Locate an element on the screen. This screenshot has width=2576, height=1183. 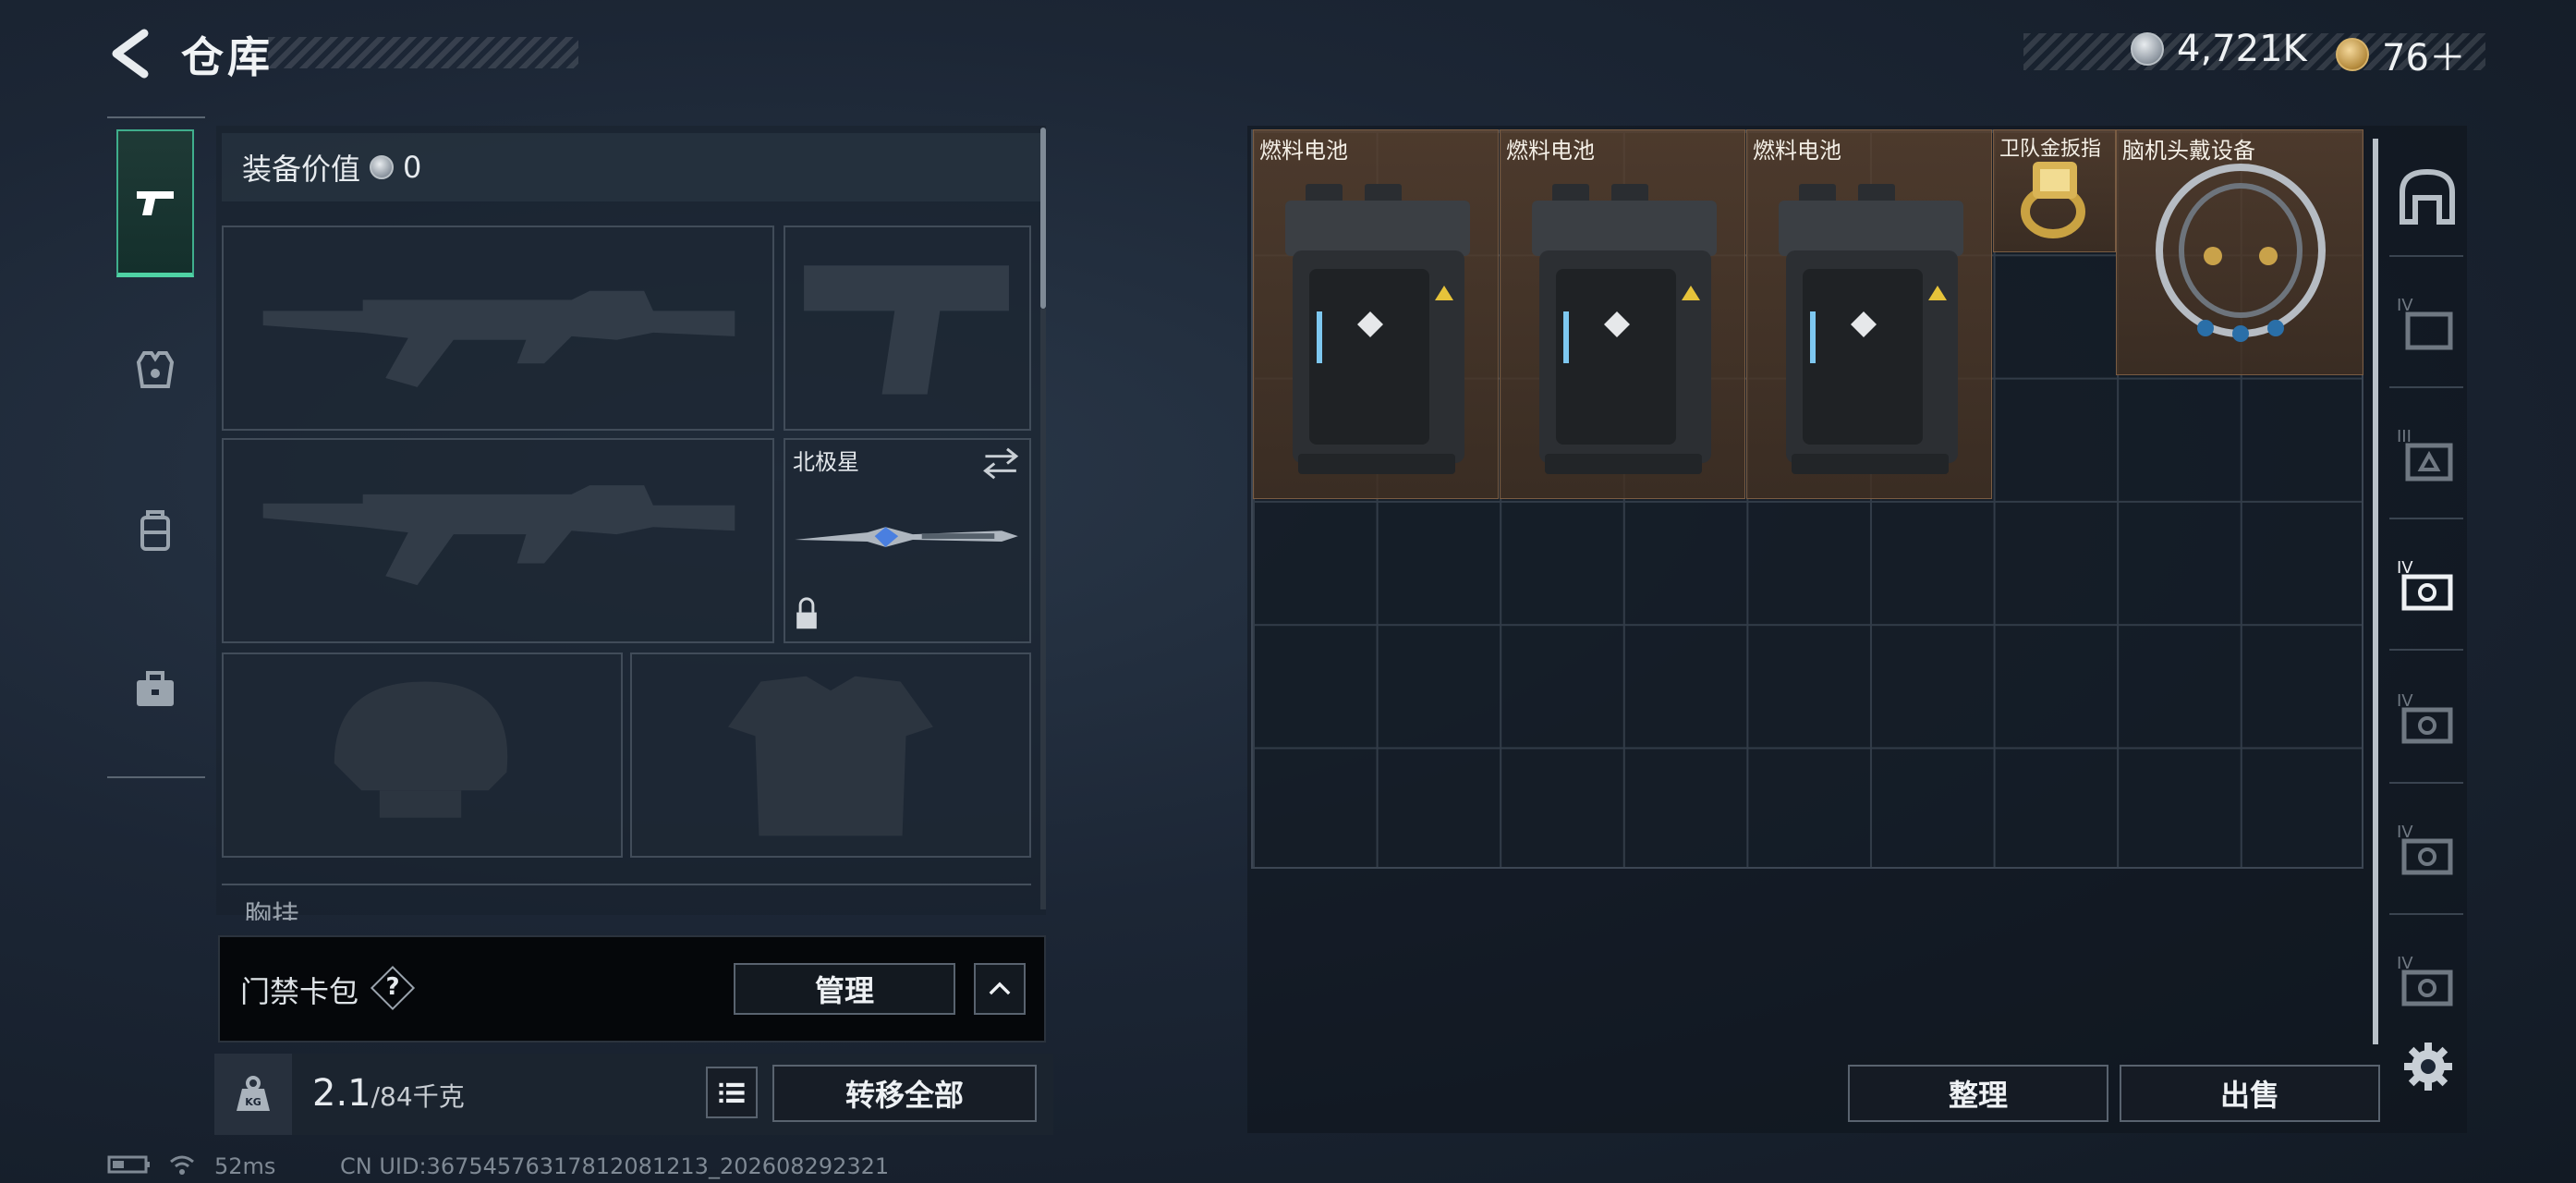
tab-weapons is located at coordinates (155, 203).